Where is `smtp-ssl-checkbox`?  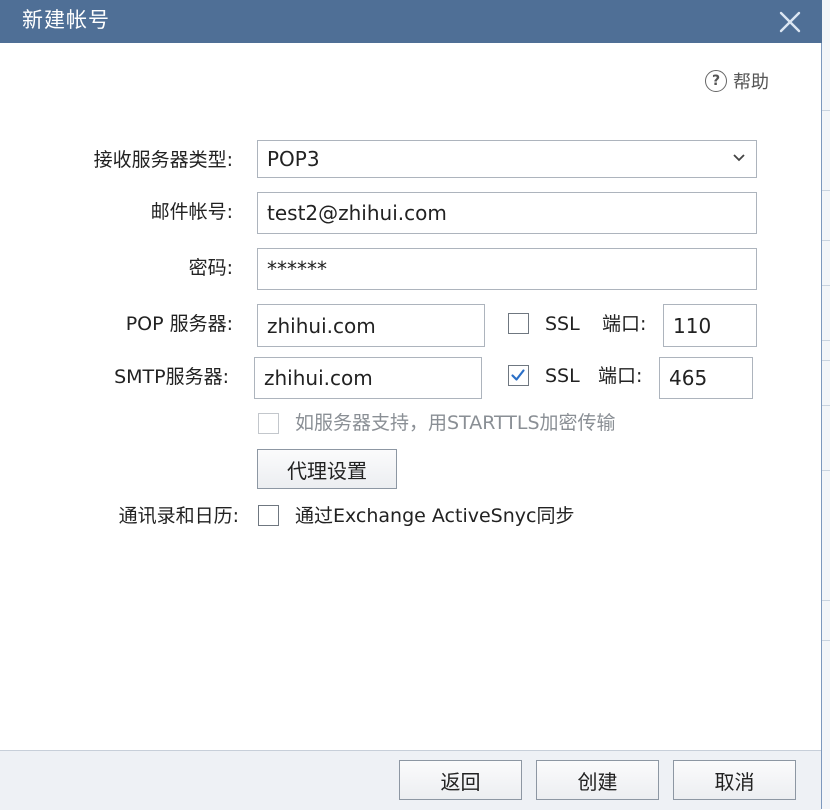 smtp-ssl-checkbox is located at coordinates (518, 375).